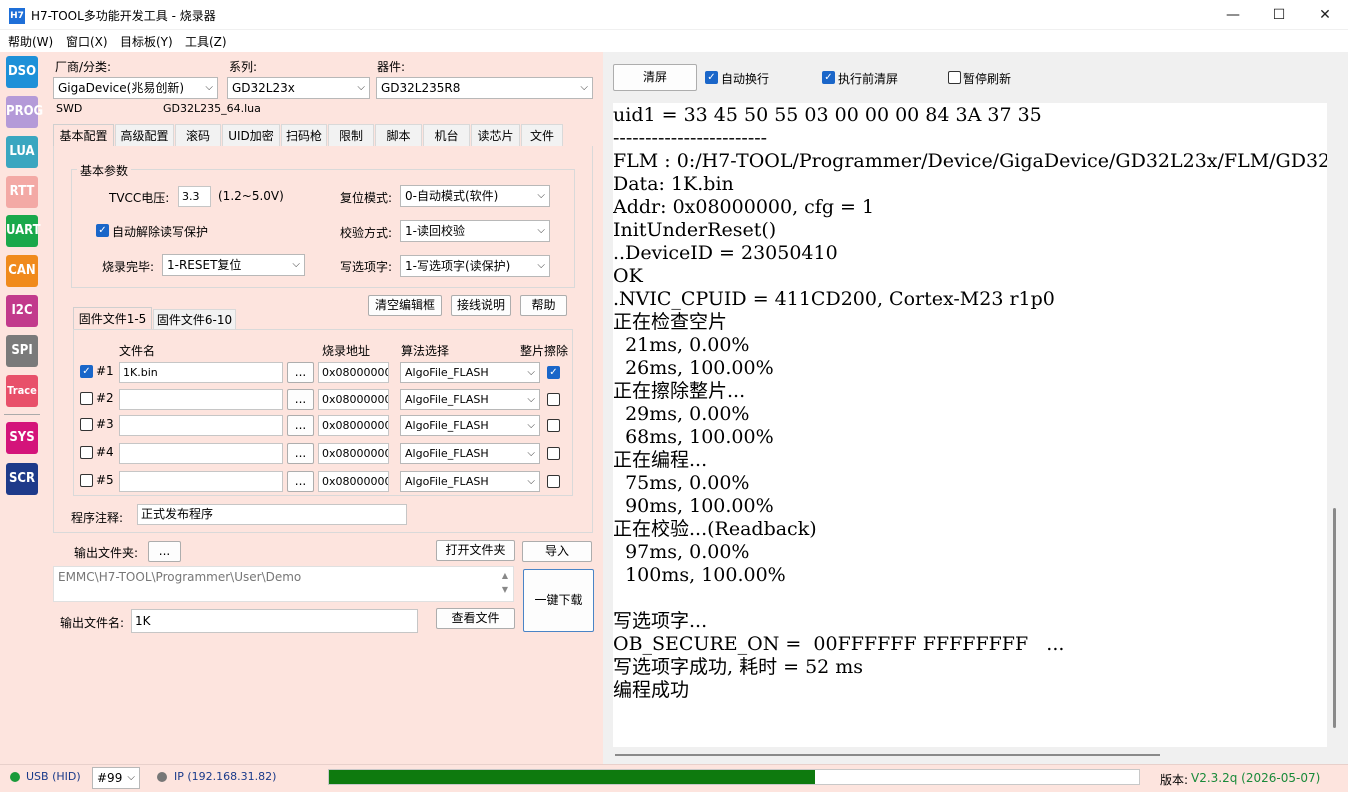 Image resolution: width=1348 pixels, height=792 pixels. Describe the element at coordinates (233, 265) in the screenshot. I see `done-select: 1-RESET复位 ⌵` at that location.